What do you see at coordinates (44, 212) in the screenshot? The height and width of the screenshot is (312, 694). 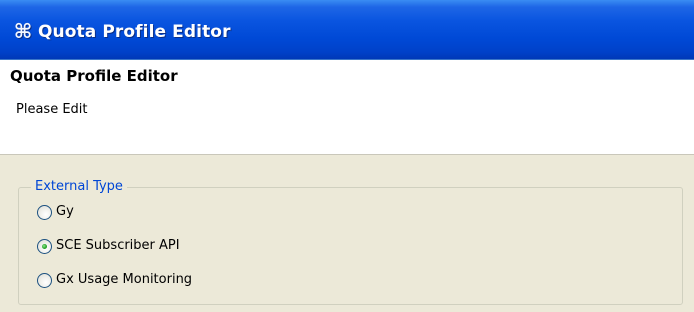 I see `radio-button-gy` at bounding box center [44, 212].